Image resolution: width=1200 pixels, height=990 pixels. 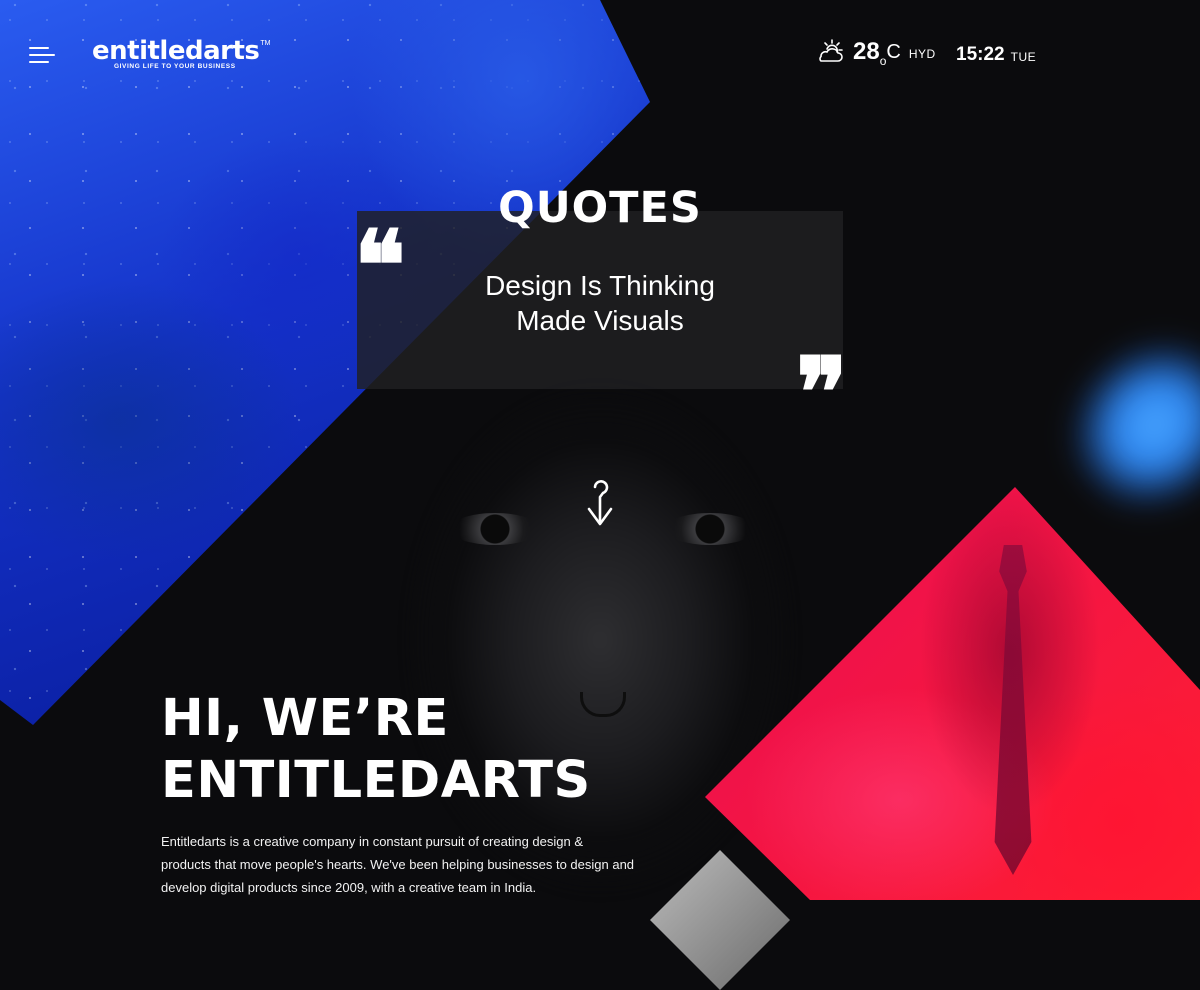 I want to click on scroll-down-arrow-icon, so click(x=600, y=503).